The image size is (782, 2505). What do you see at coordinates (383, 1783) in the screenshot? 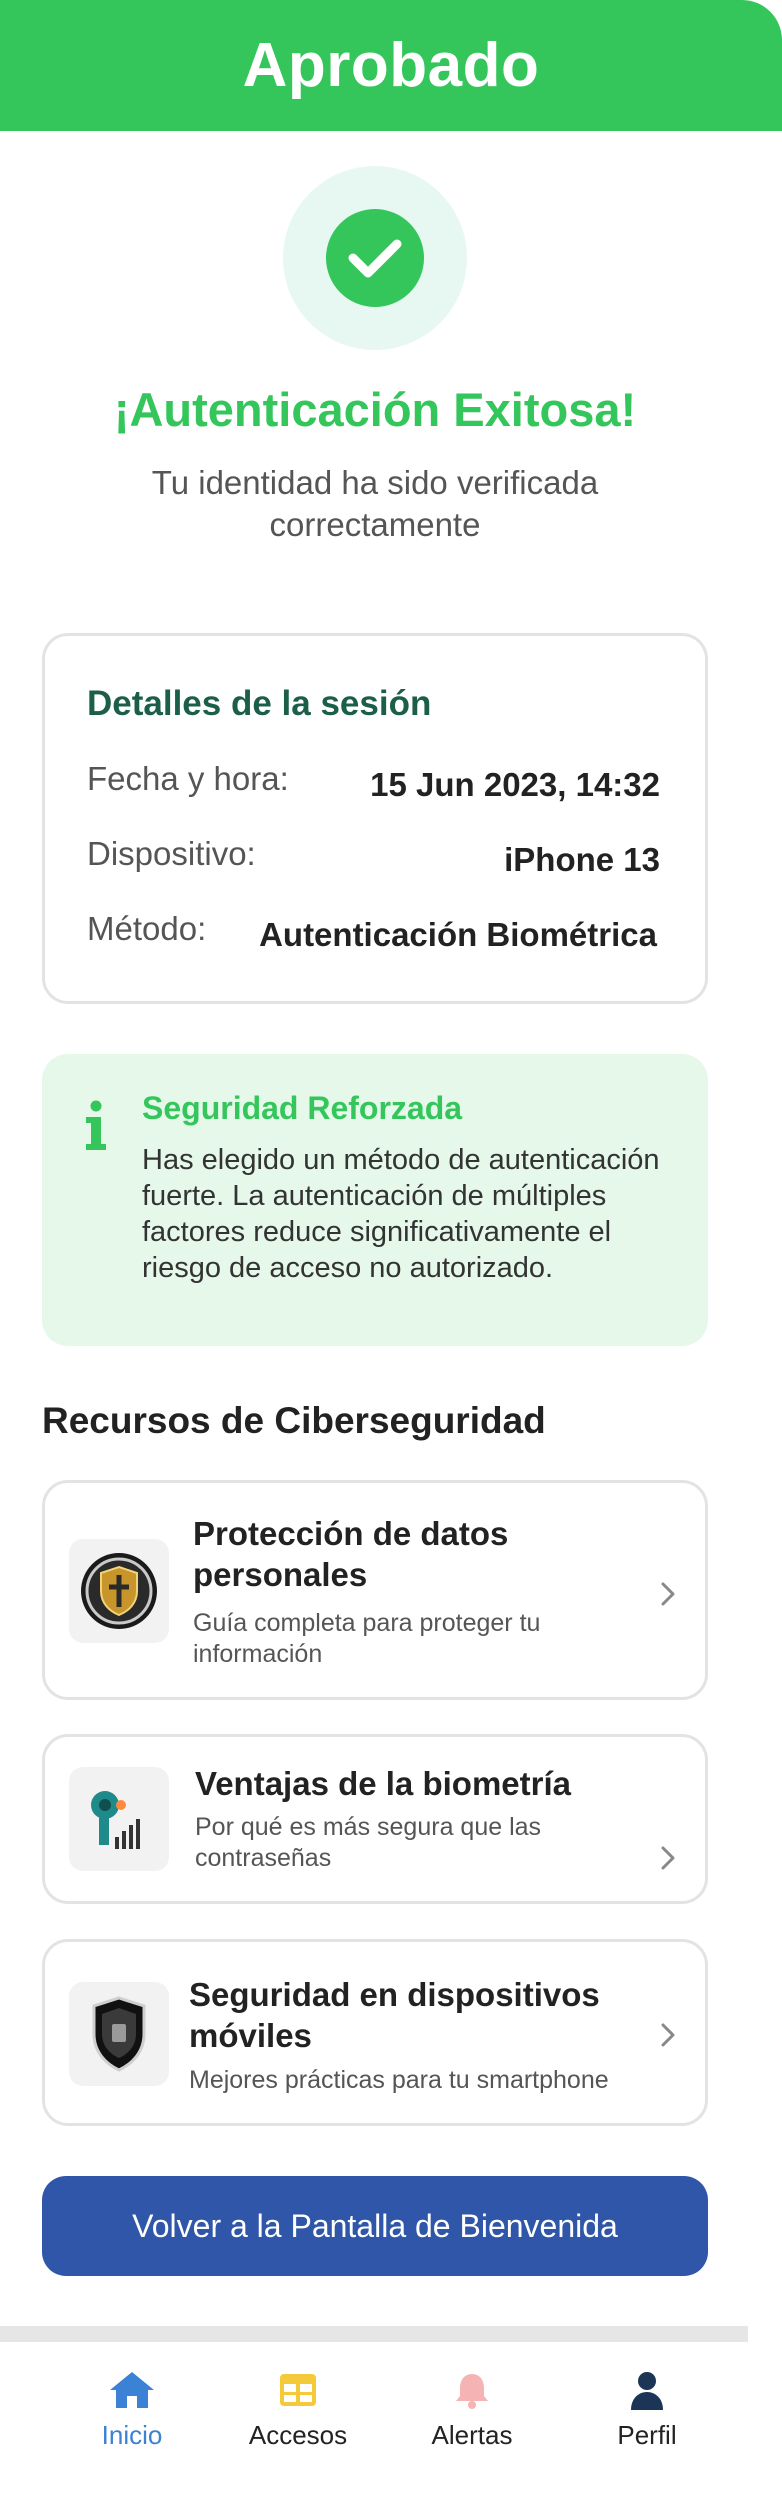
I see `resource-title: Ventajas de la biometría` at bounding box center [383, 1783].